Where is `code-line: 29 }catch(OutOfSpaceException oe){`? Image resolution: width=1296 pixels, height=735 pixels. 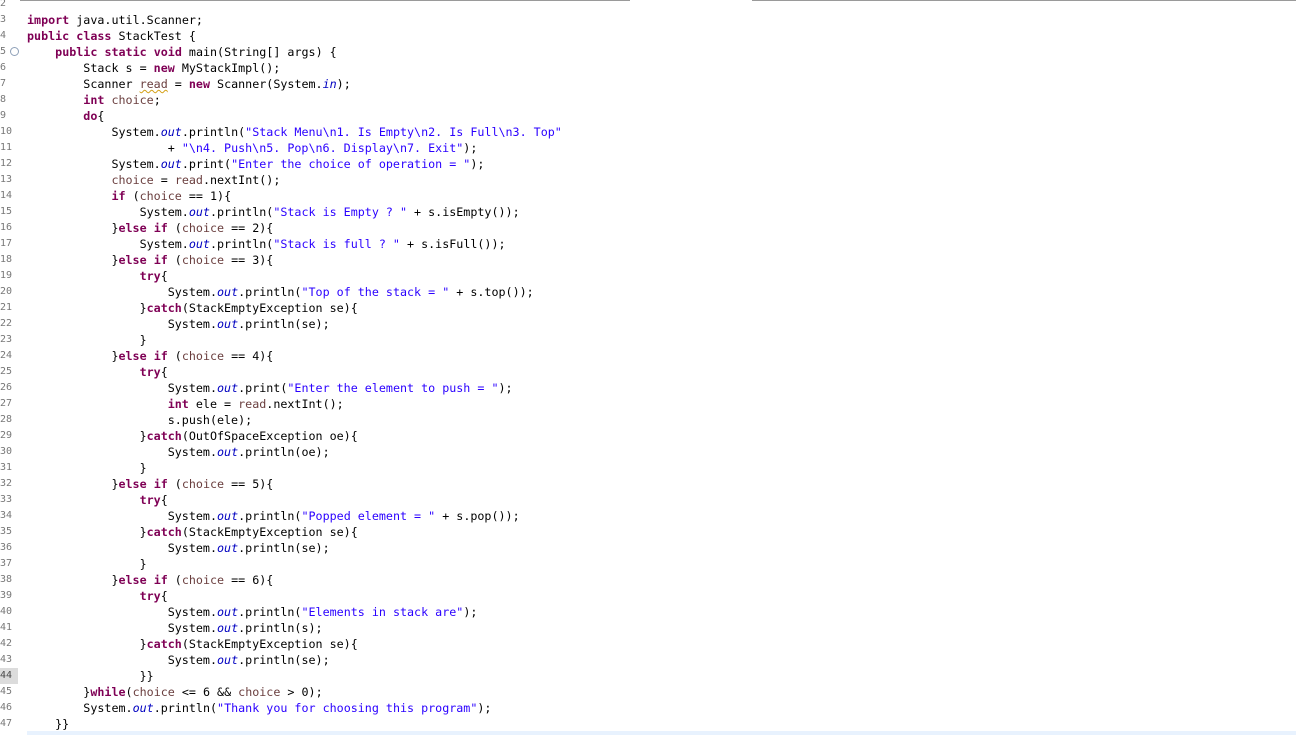
code-line: 29 }catch(OutOfSpaceException oe){ is located at coordinates (648, 436).